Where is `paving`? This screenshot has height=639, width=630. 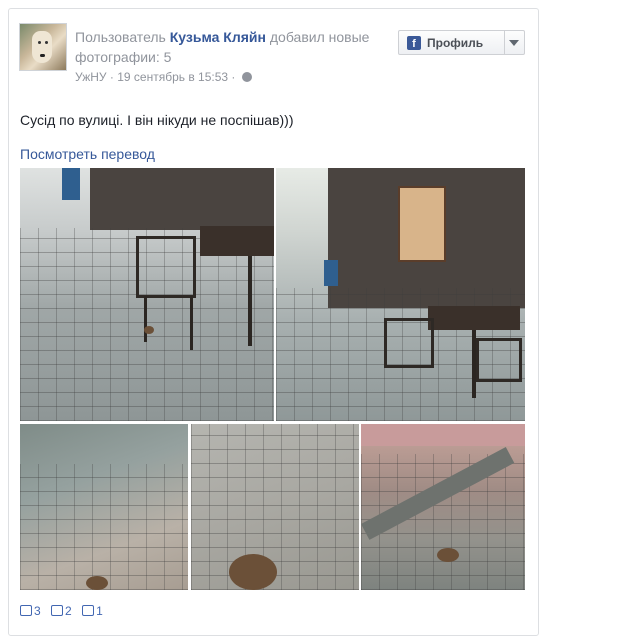
paving is located at coordinates (104, 527).